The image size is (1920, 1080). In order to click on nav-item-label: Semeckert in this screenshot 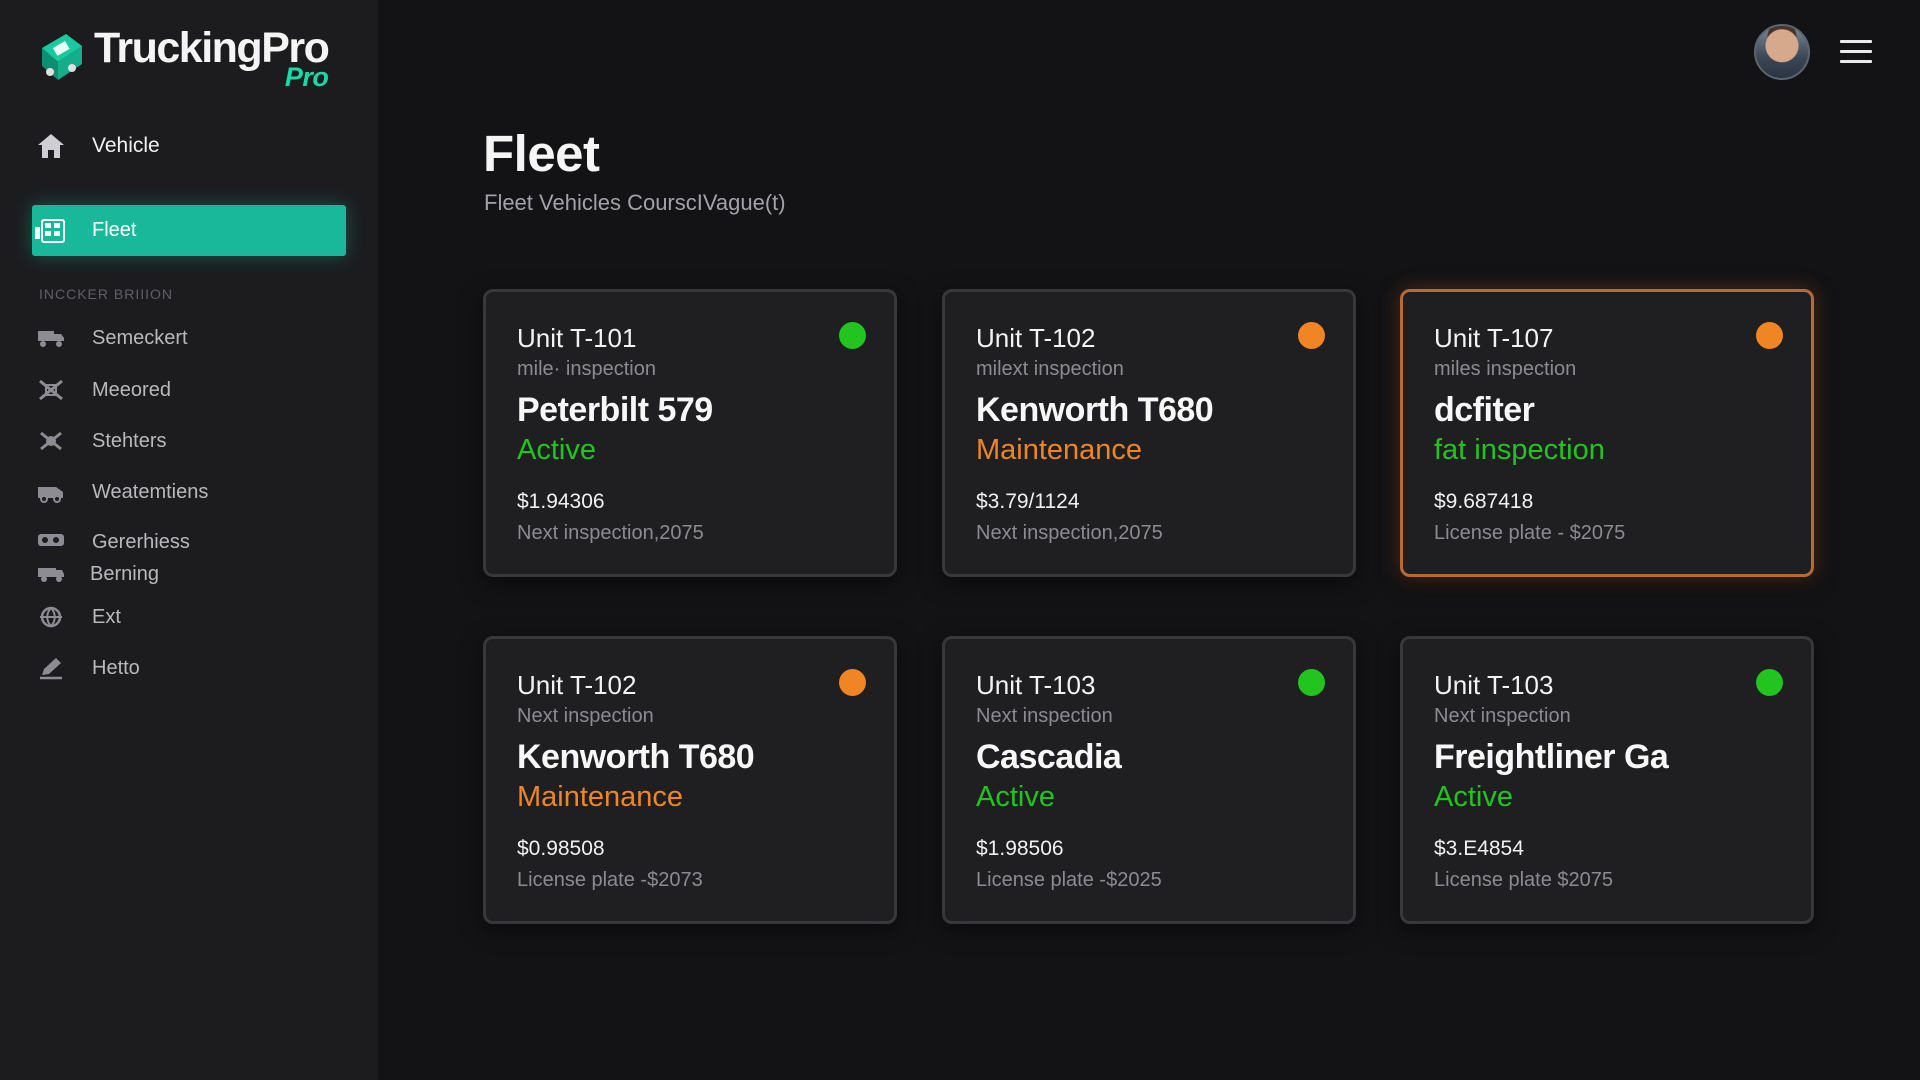, I will do `click(140, 337)`.